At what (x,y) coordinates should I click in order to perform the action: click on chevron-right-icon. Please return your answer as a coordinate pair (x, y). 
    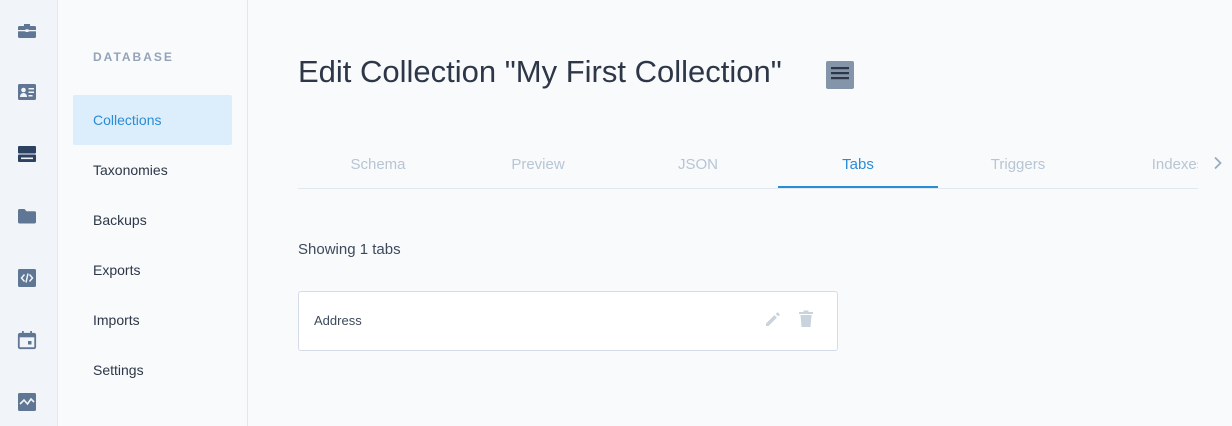
    Looking at the image, I should click on (1218, 165).